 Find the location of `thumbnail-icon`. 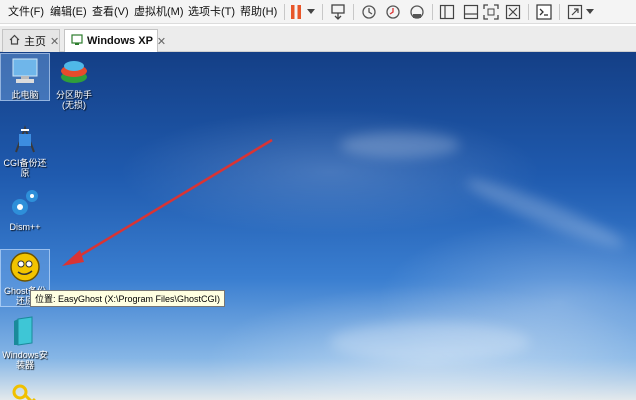

thumbnail-icon is located at coordinates (471, 12).